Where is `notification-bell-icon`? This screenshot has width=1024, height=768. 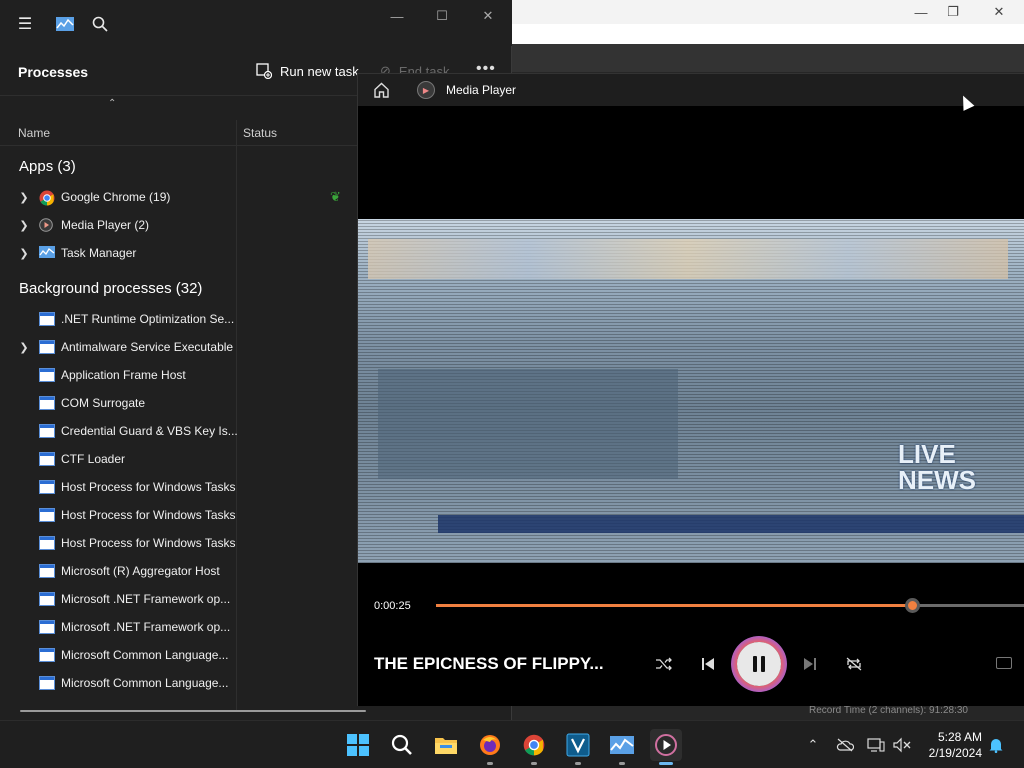
notification-bell-icon is located at coordinates (996, 745).